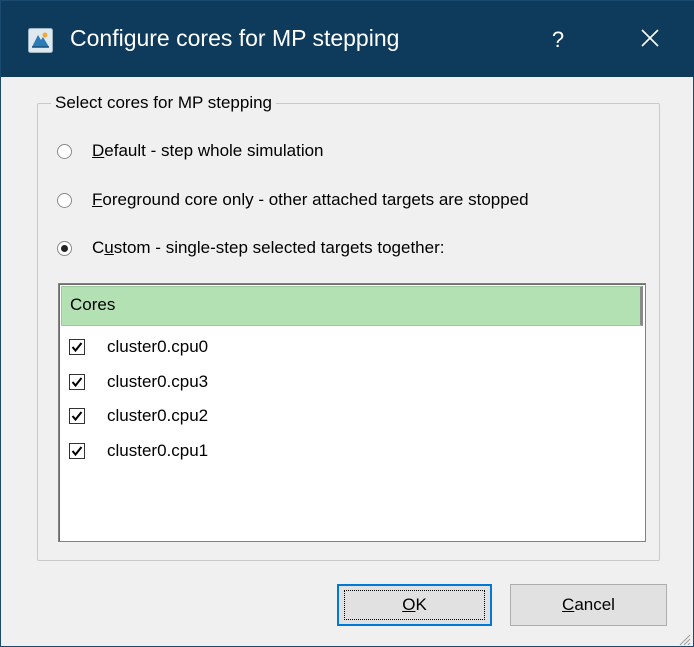 The width and height of the screenshot is (694, 647). I want to click on close-button, so click(650, 40).